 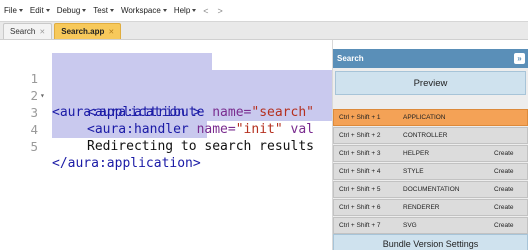 I want to click on bundle-name: STYLE, so click(x=413, y=171).